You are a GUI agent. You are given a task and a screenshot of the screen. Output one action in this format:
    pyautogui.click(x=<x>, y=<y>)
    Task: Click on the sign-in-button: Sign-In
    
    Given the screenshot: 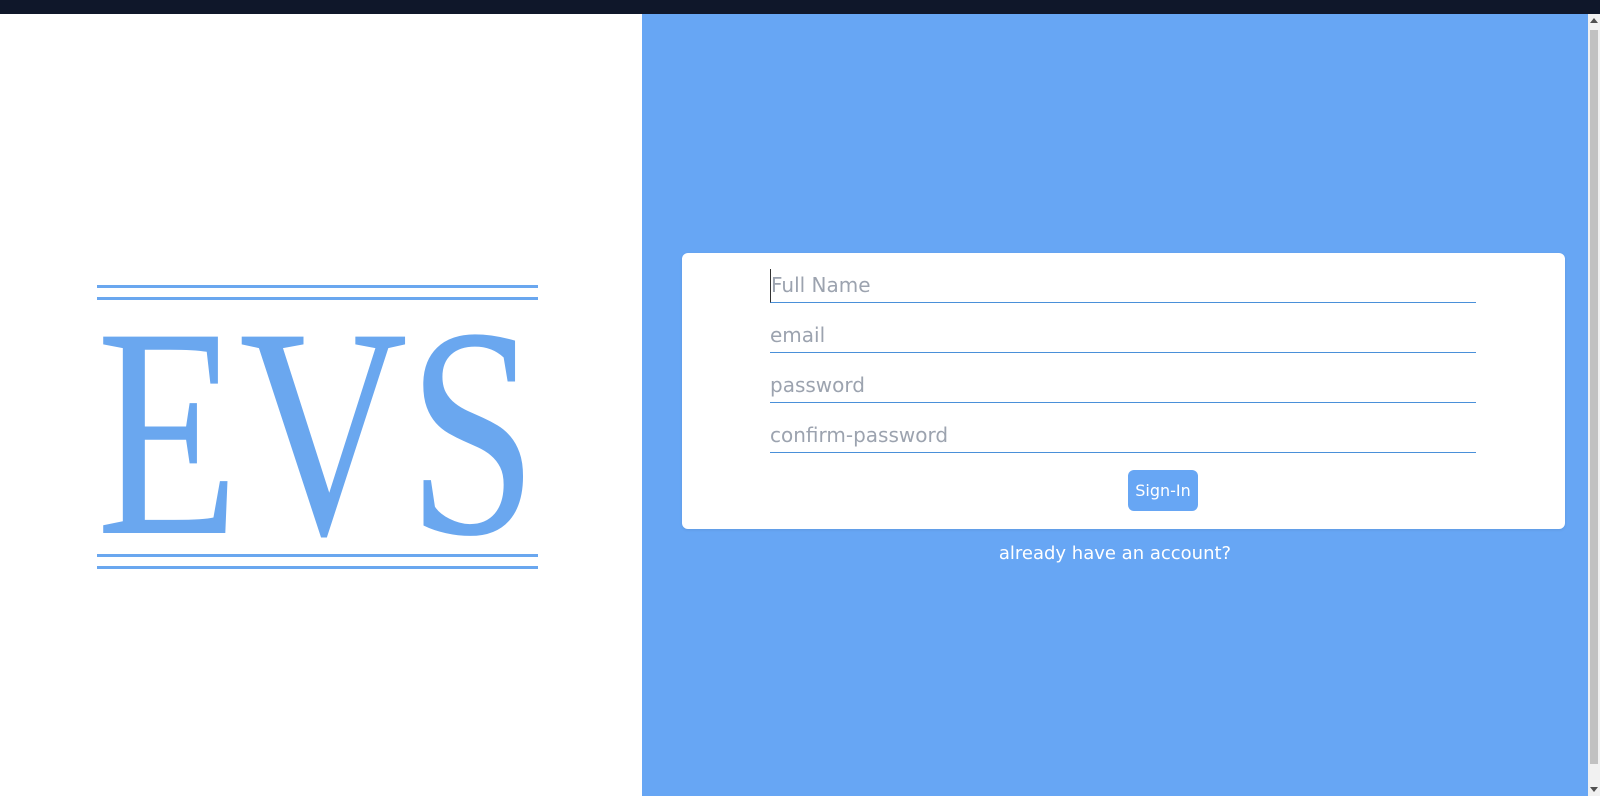 What is the action you would take?
    pyautogui.click(x=1163, y=490)
    